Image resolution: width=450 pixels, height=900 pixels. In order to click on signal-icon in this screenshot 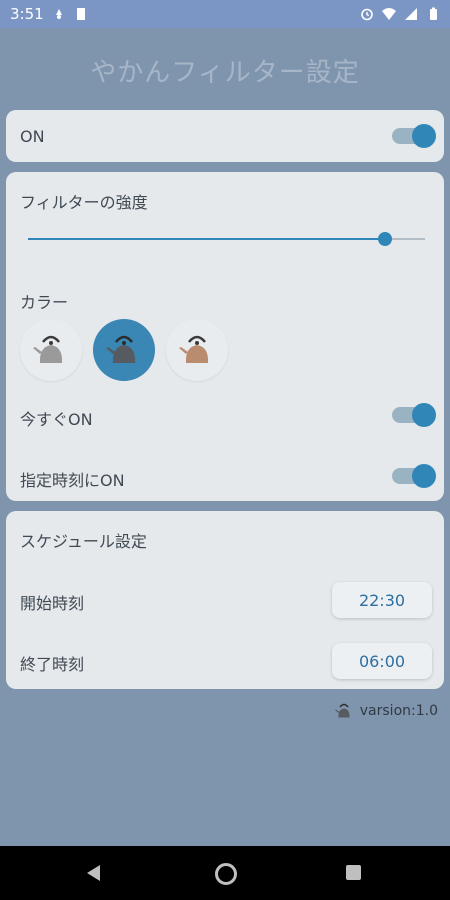, I will do `click(411, 14)`.